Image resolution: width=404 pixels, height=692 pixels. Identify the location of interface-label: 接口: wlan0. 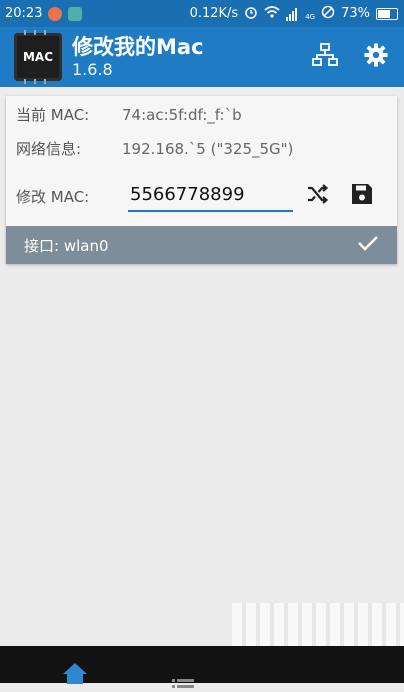
(66, 245).